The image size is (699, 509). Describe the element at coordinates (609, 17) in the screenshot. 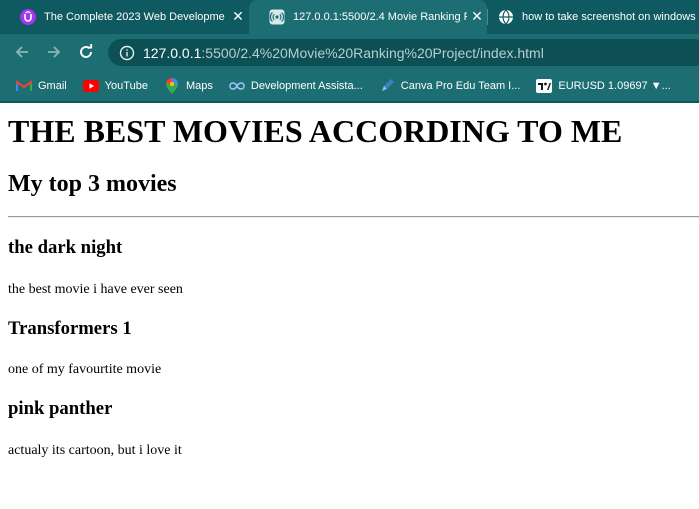

I see `tab-title: how to take screenshot on windows` at that location.